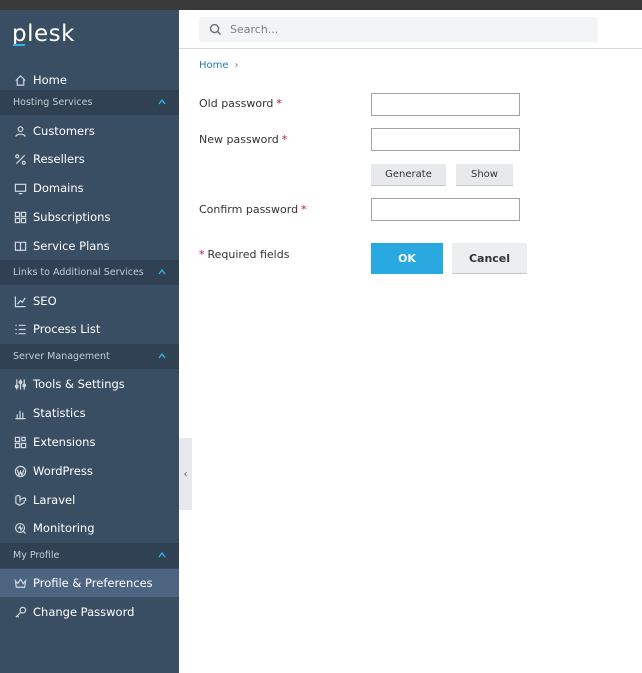  What do you see at coordinates (236, 65) in the screenshot?
I see `chevron-right-icon: ›` at bounding box center [236, 65].